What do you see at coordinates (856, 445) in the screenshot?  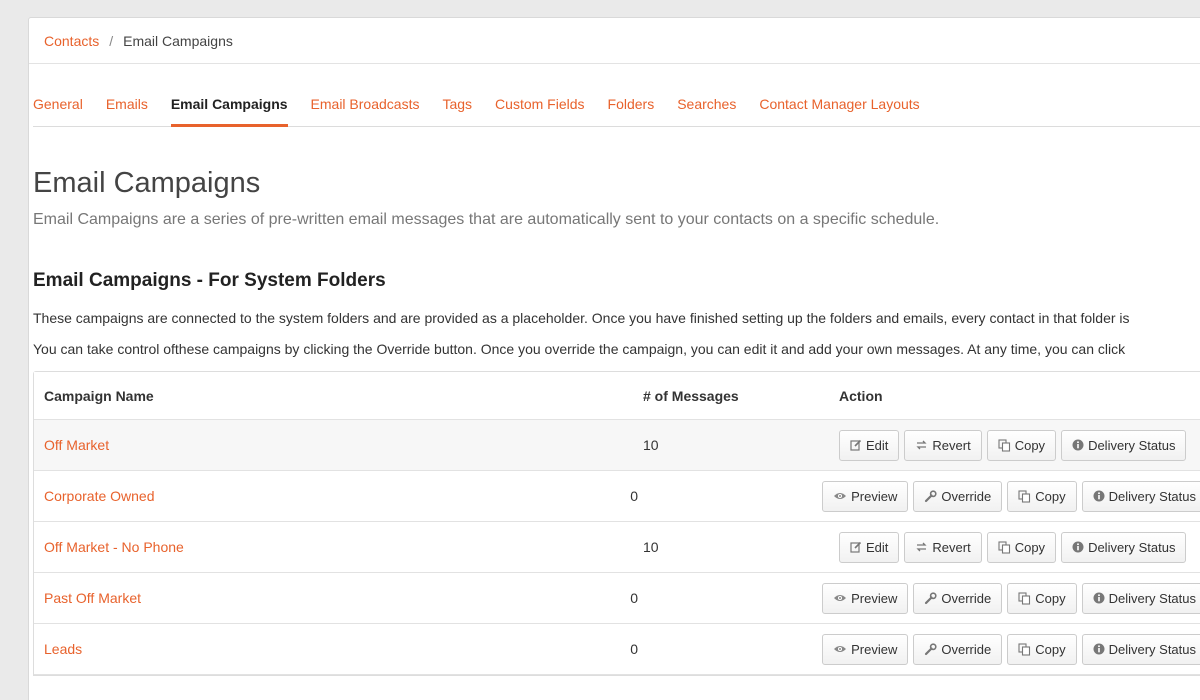 I see `edit-icon` at bounding box center [856, 445].